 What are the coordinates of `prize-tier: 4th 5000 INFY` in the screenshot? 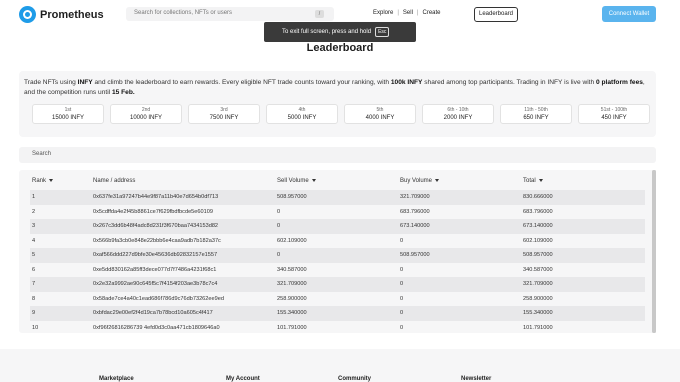 It's located at (302, 114).